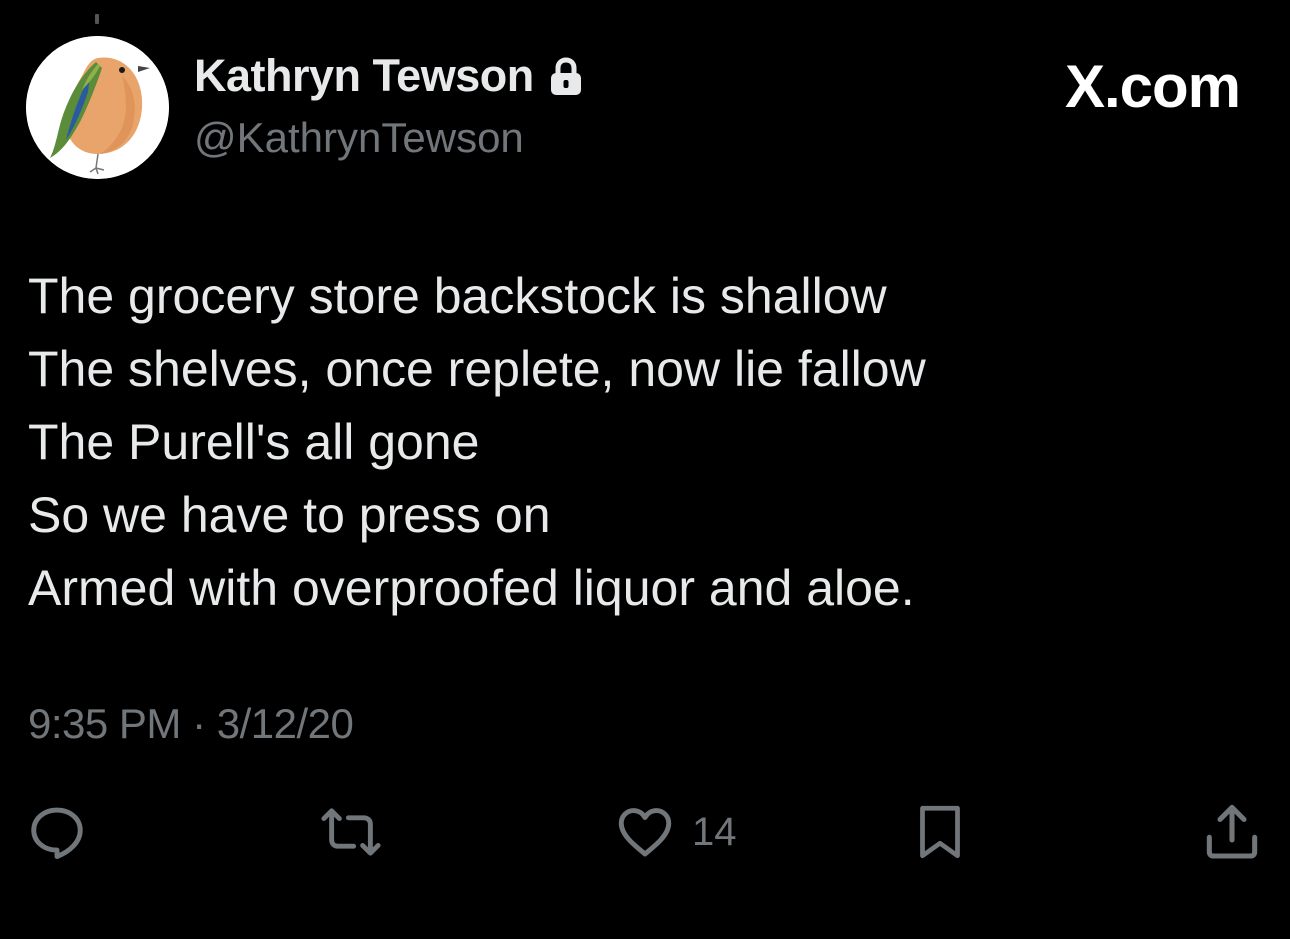 The width and height of the screenshot is (1290, 939). Describe the element at coordinates (289, 515) in the screenshot. I see `tweet-line: So we have to press on` at that location.